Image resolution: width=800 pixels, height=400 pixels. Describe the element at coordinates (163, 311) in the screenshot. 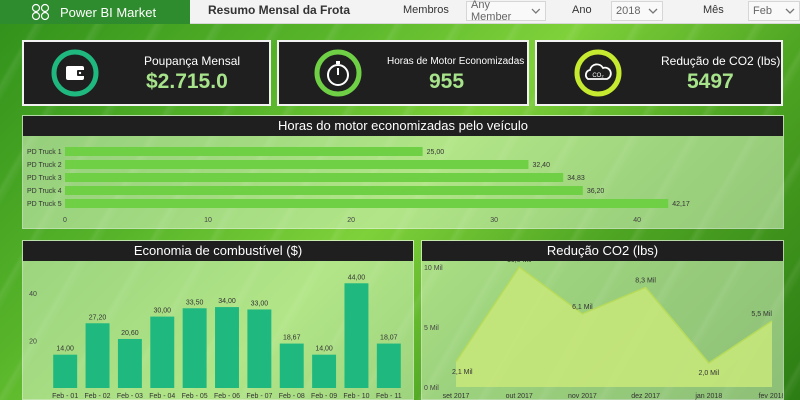

I see `data-label: 30,00` at that location.